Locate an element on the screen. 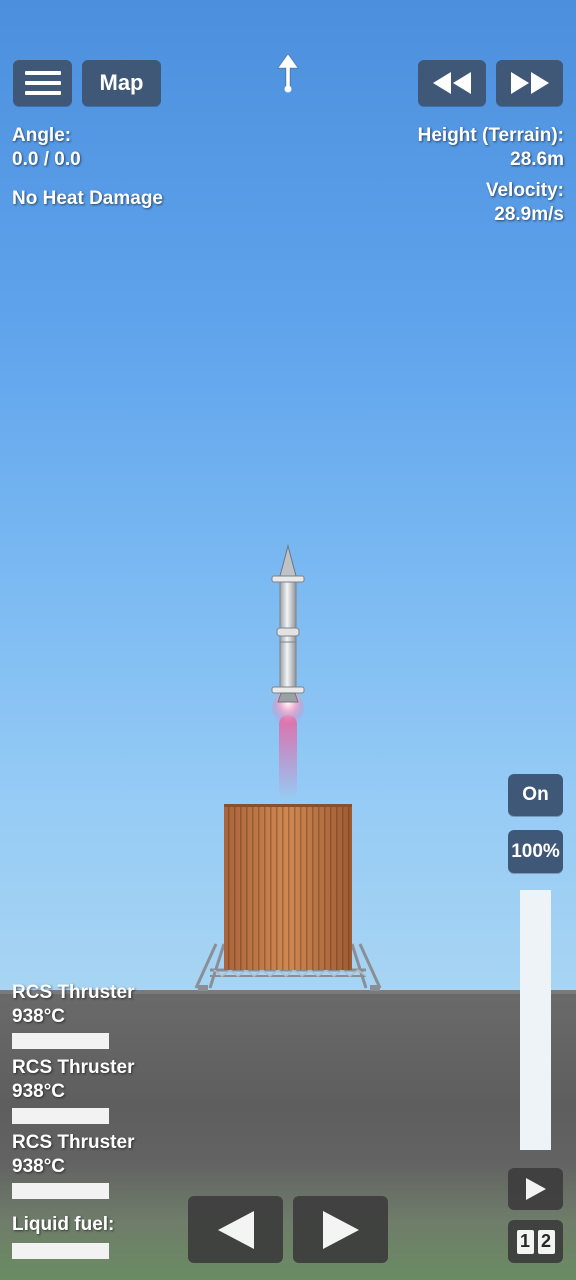 Image resolution: width=576 pixels, height=1280 pixels. fast-forward-icon is located at coordinates (529, 83).